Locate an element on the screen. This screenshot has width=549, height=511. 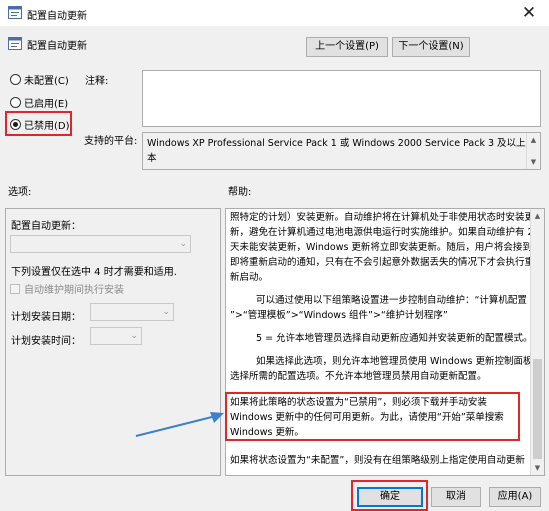
window-title: 配置自动更新 is located at coordinates (57, 16).